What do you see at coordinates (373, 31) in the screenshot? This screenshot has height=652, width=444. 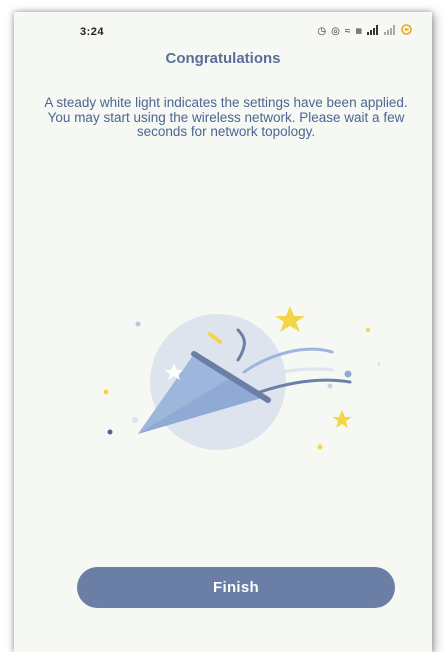 I see `signal-icon` at bounding box center [373, 31].